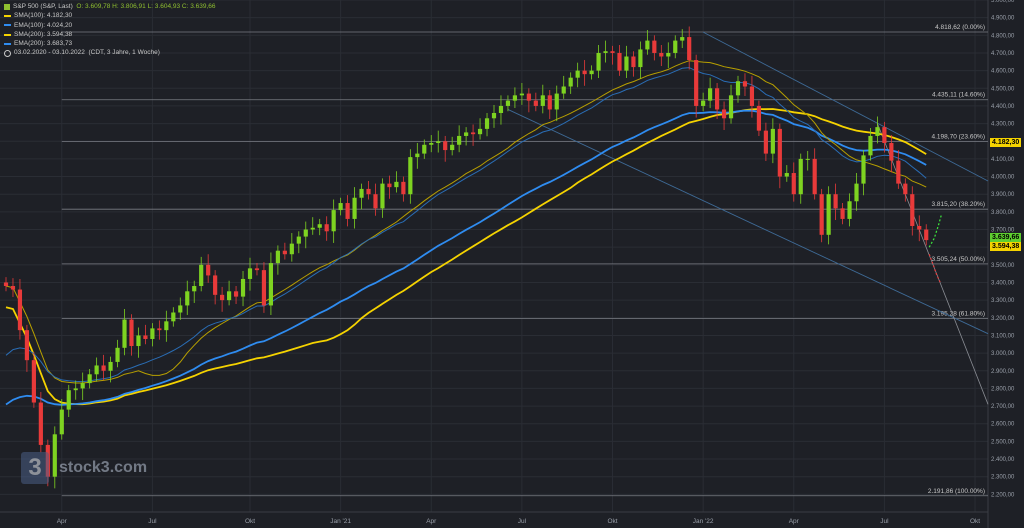  What do you see at coordinates (956, 491) in the screenshot?
I see `fib-level-label: 2.191,86 (100.00%)` at bounding box center [956, 491].